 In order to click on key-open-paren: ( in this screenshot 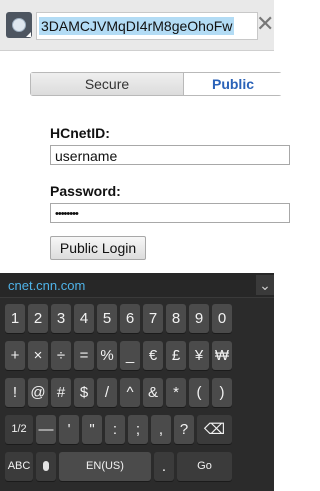, I will do `click(199, 392)`.